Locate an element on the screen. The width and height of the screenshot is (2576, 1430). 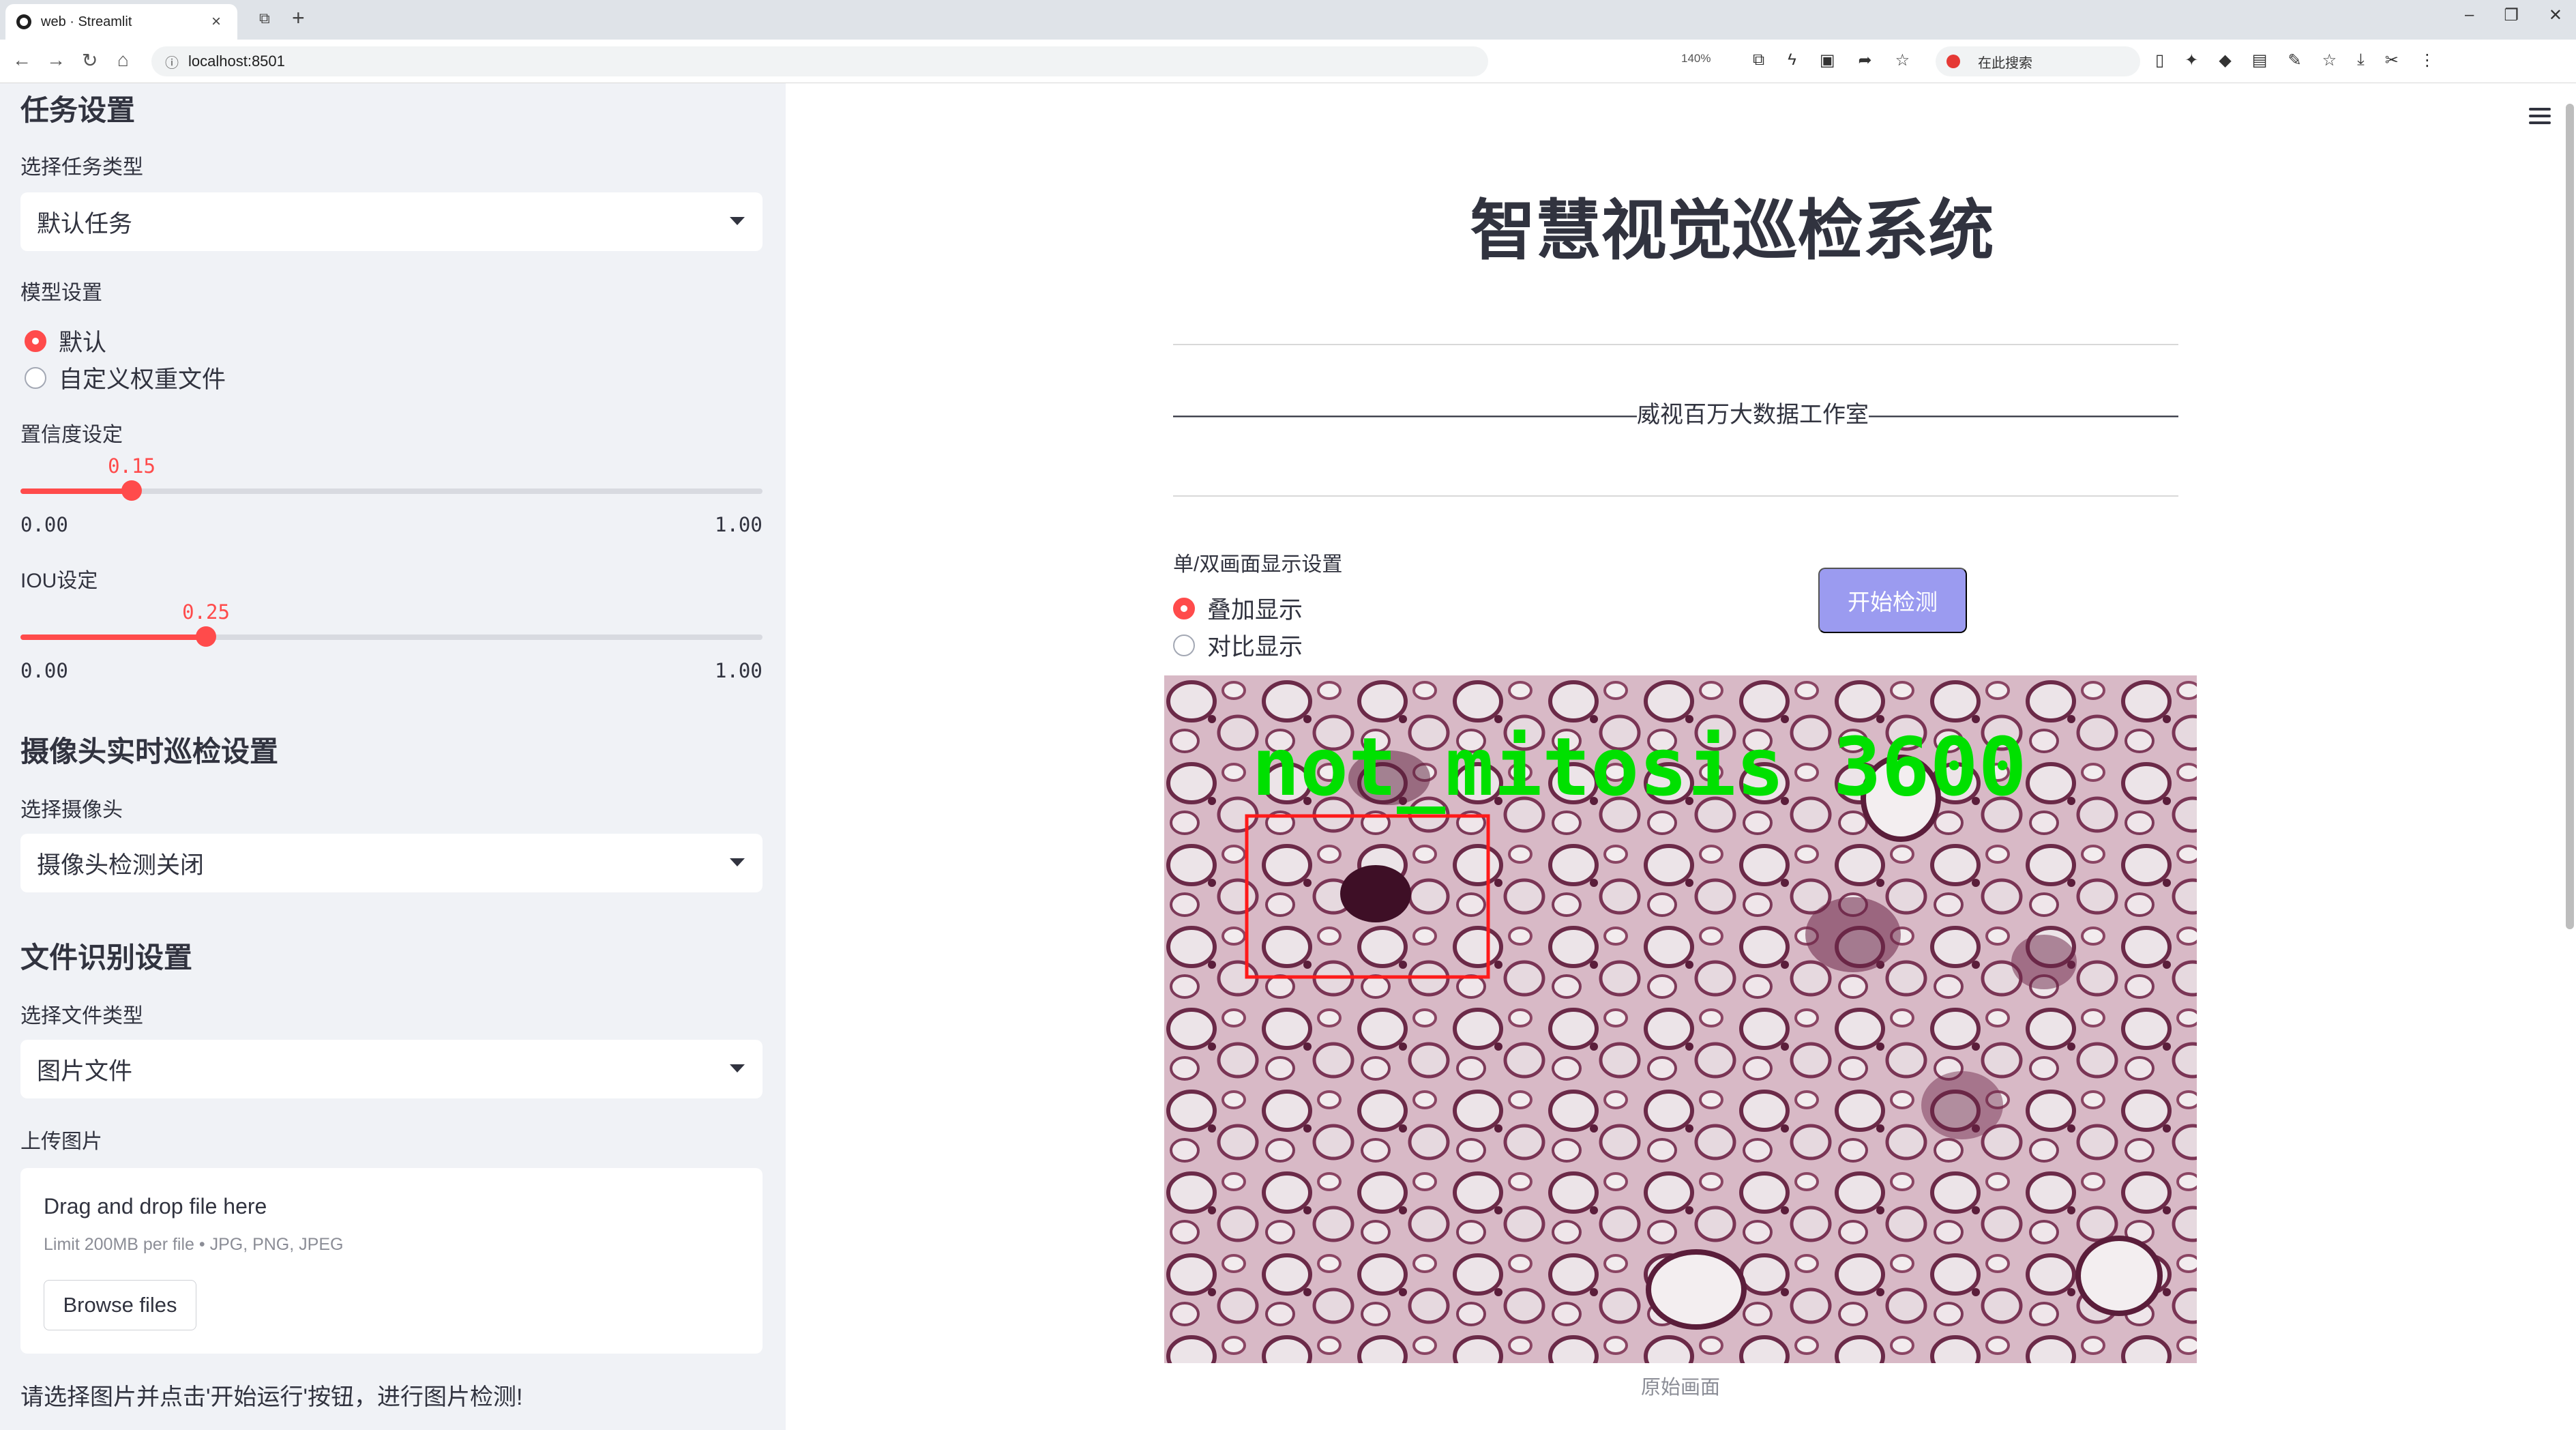
task-settings-heading: 任务设置 is located at coordinates (78, 110).